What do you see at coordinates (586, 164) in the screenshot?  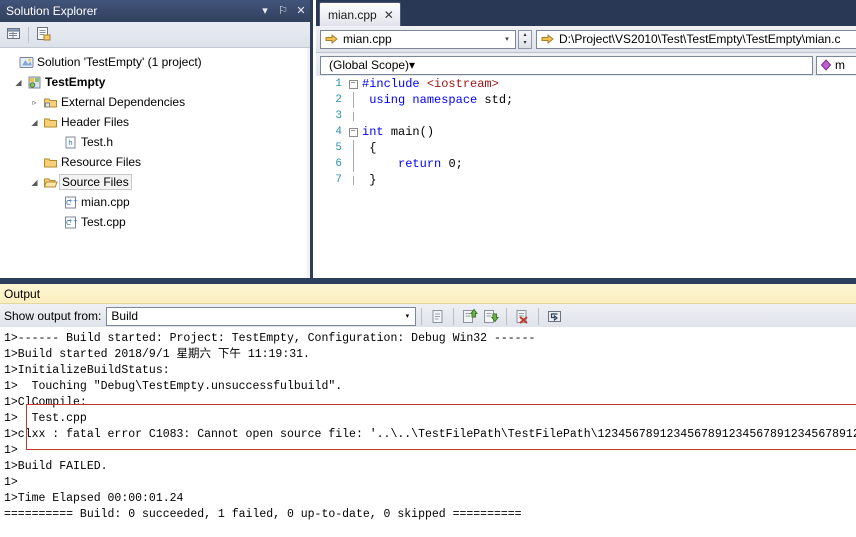 I see `code-line: 6 return 0;` at bounding box center [586, 164].